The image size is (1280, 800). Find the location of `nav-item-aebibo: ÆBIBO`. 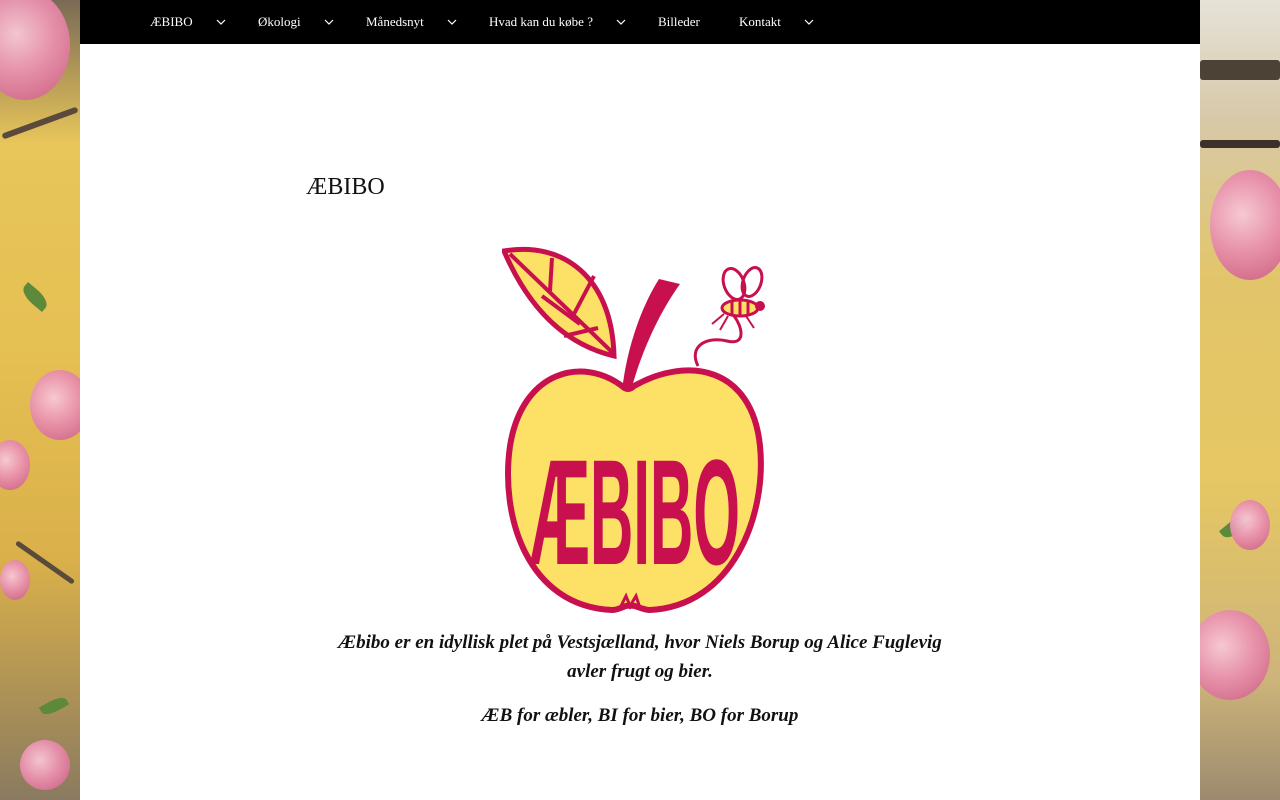

nav-item-aebibo: ÆBIBO is located at coordinates (171, 22).